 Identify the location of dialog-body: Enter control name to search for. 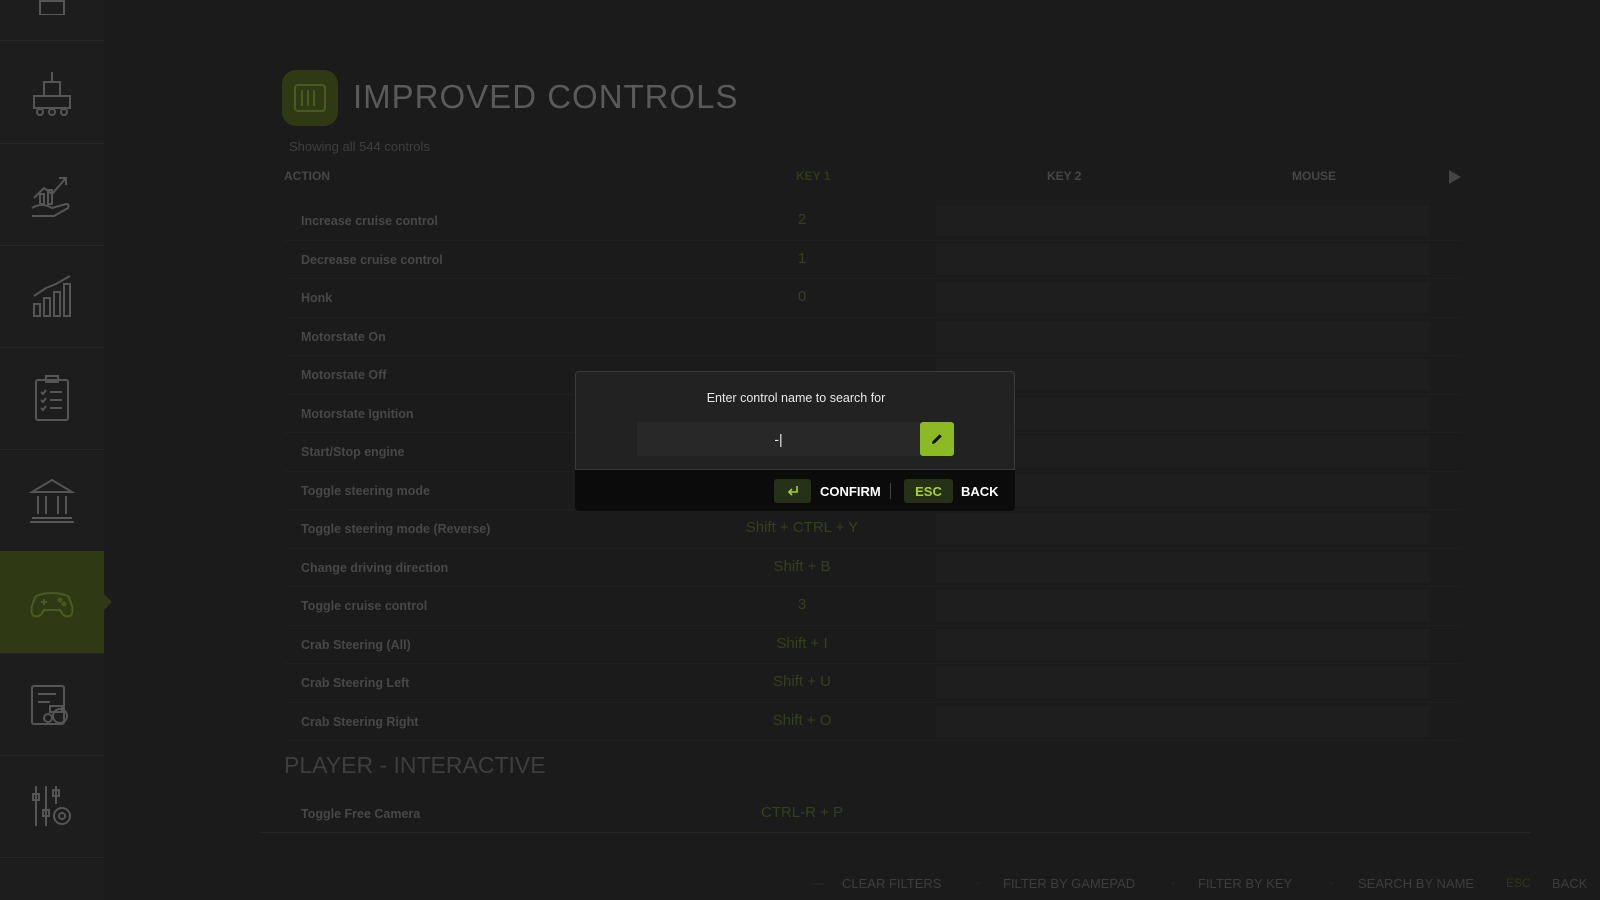
(795, 420).